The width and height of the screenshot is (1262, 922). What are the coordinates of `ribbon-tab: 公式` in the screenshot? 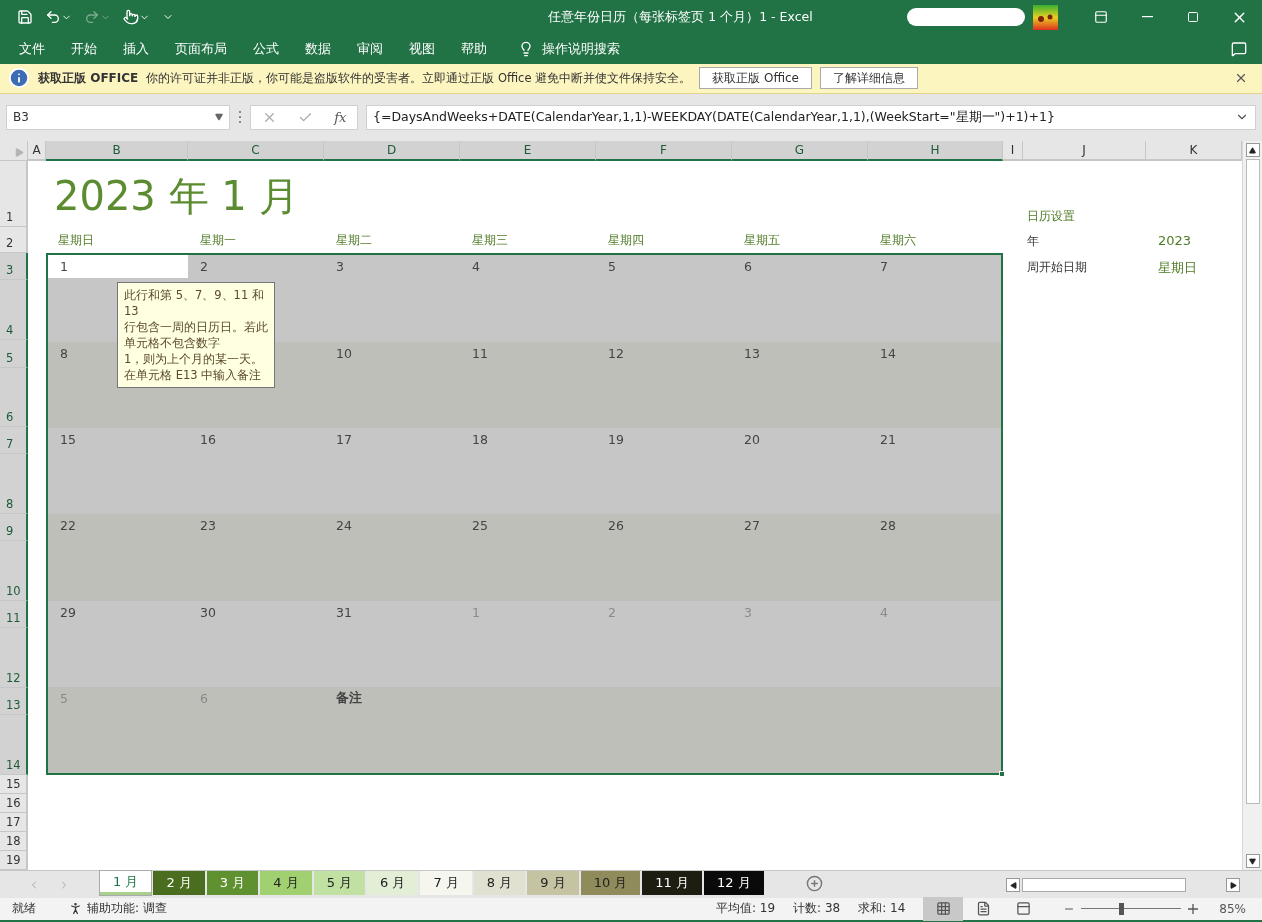 It's located at (266, 49).